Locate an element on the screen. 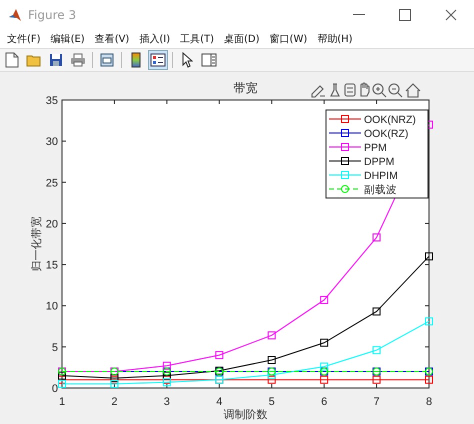 Image resolution: width=474 pixels, height=424 pixels. maximize-icon is located at coordinates (405, 15).